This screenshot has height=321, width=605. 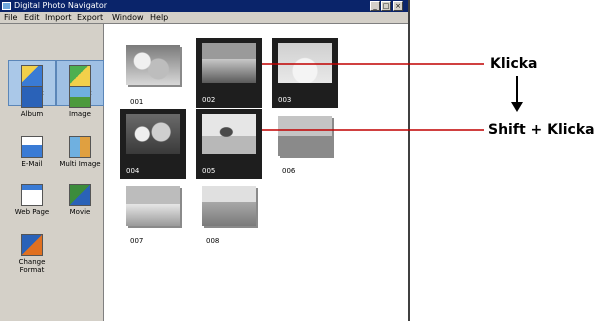 What do you see at coordinates (392, 97) in the screenshot?
I see `annotation-overlay` at bounding box center [392, 97].